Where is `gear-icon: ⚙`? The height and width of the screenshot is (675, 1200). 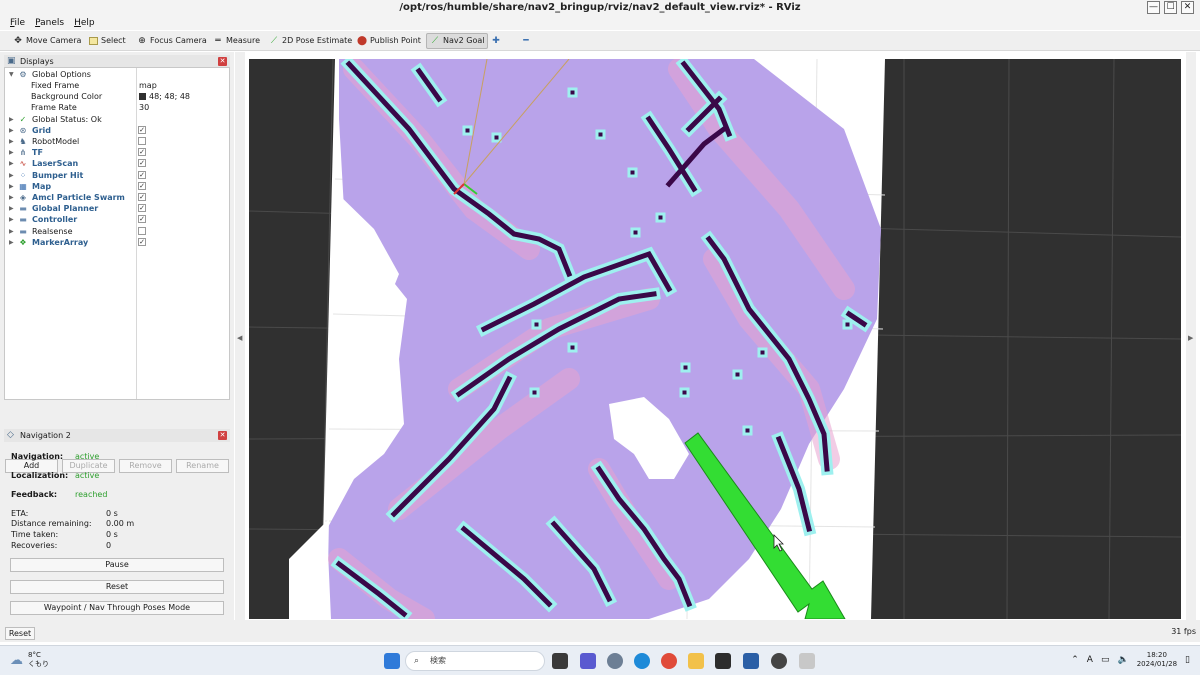 gear-icon: ⚙ is located at coordinates (23, 74).